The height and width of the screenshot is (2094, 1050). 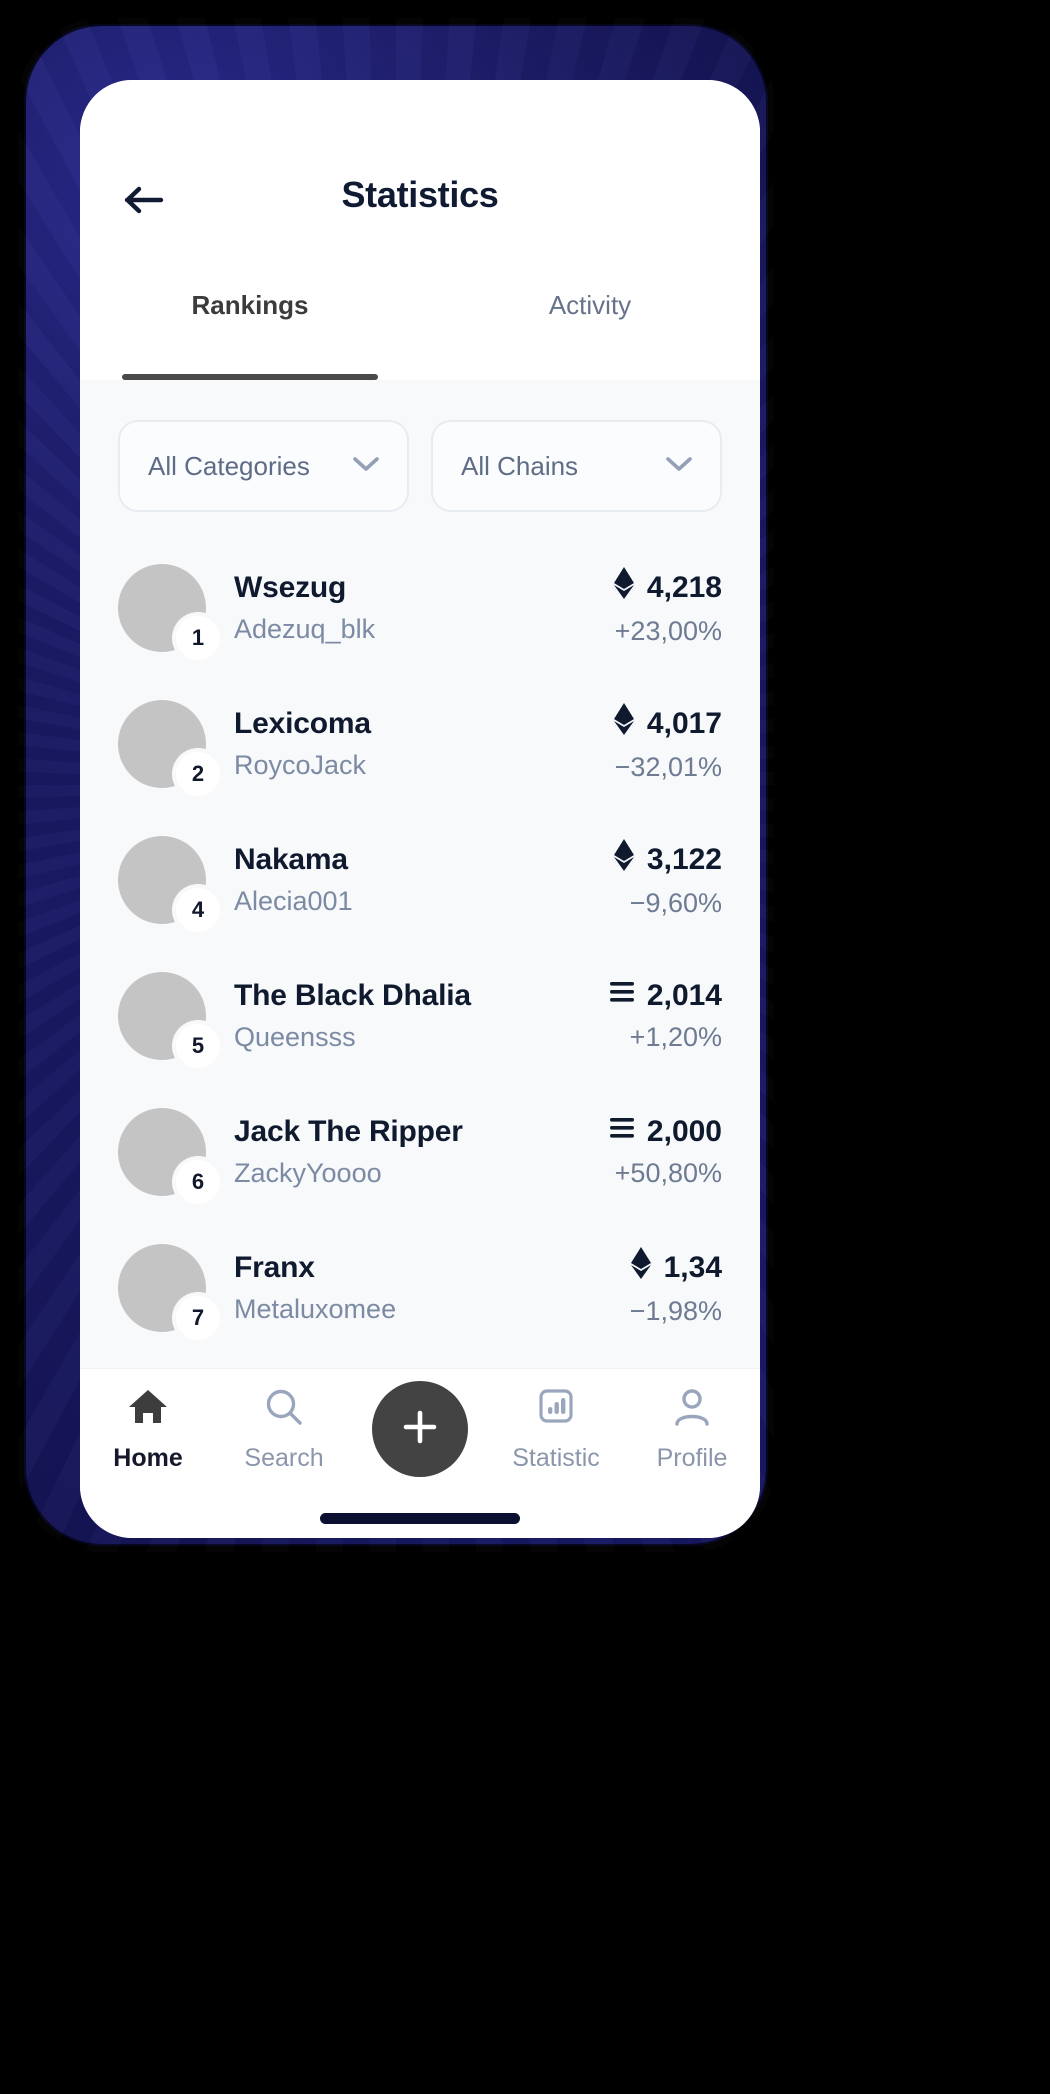 I want to click on tab-activity-label: Activity, so click(x=590, y=305).